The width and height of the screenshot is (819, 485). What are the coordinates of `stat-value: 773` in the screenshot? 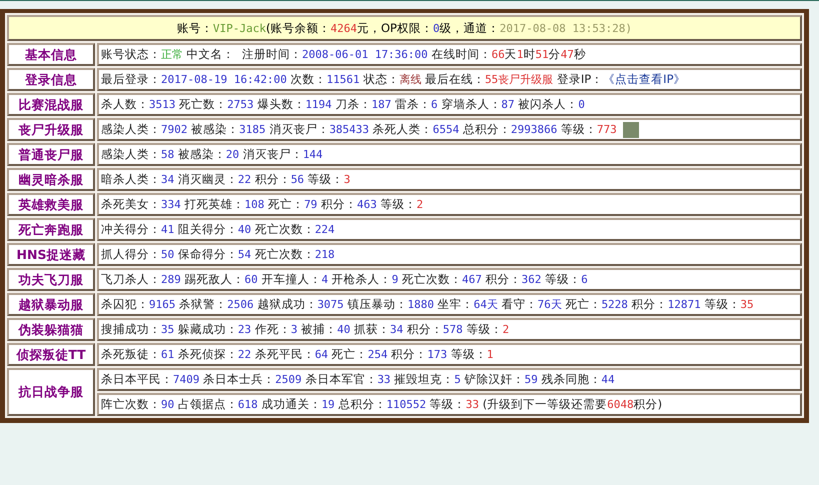 It's located at (606, 129).